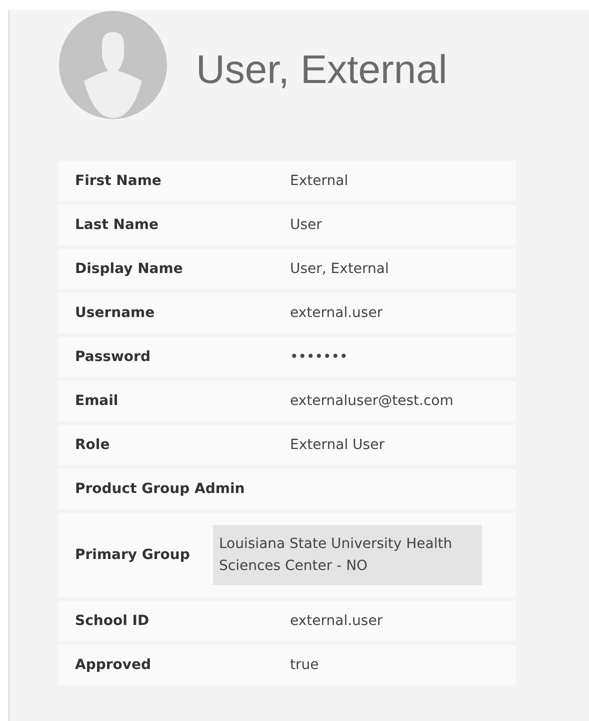  I want to click on field-label: Role, so click(92, 445).